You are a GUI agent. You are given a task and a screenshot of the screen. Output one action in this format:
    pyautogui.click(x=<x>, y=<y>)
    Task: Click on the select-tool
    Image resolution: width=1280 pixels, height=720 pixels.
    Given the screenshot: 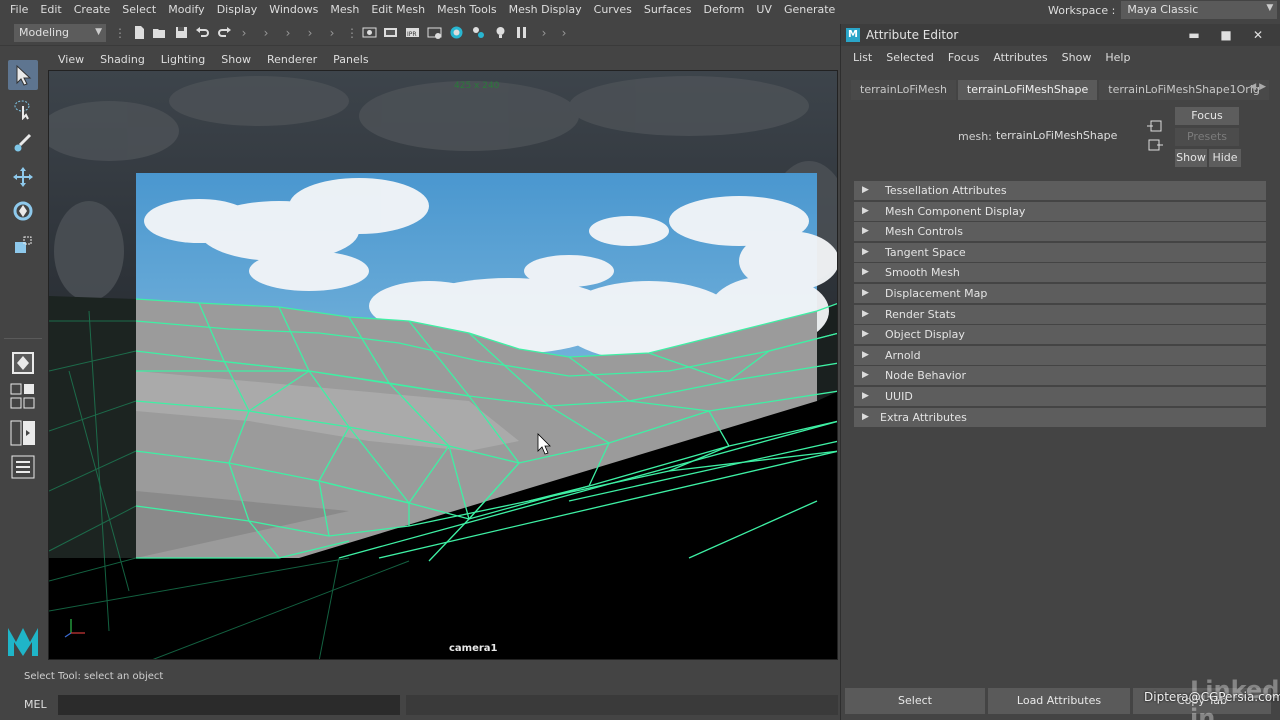 What is the action you would take?
    pyautogui.click(x=23, y=75)
    